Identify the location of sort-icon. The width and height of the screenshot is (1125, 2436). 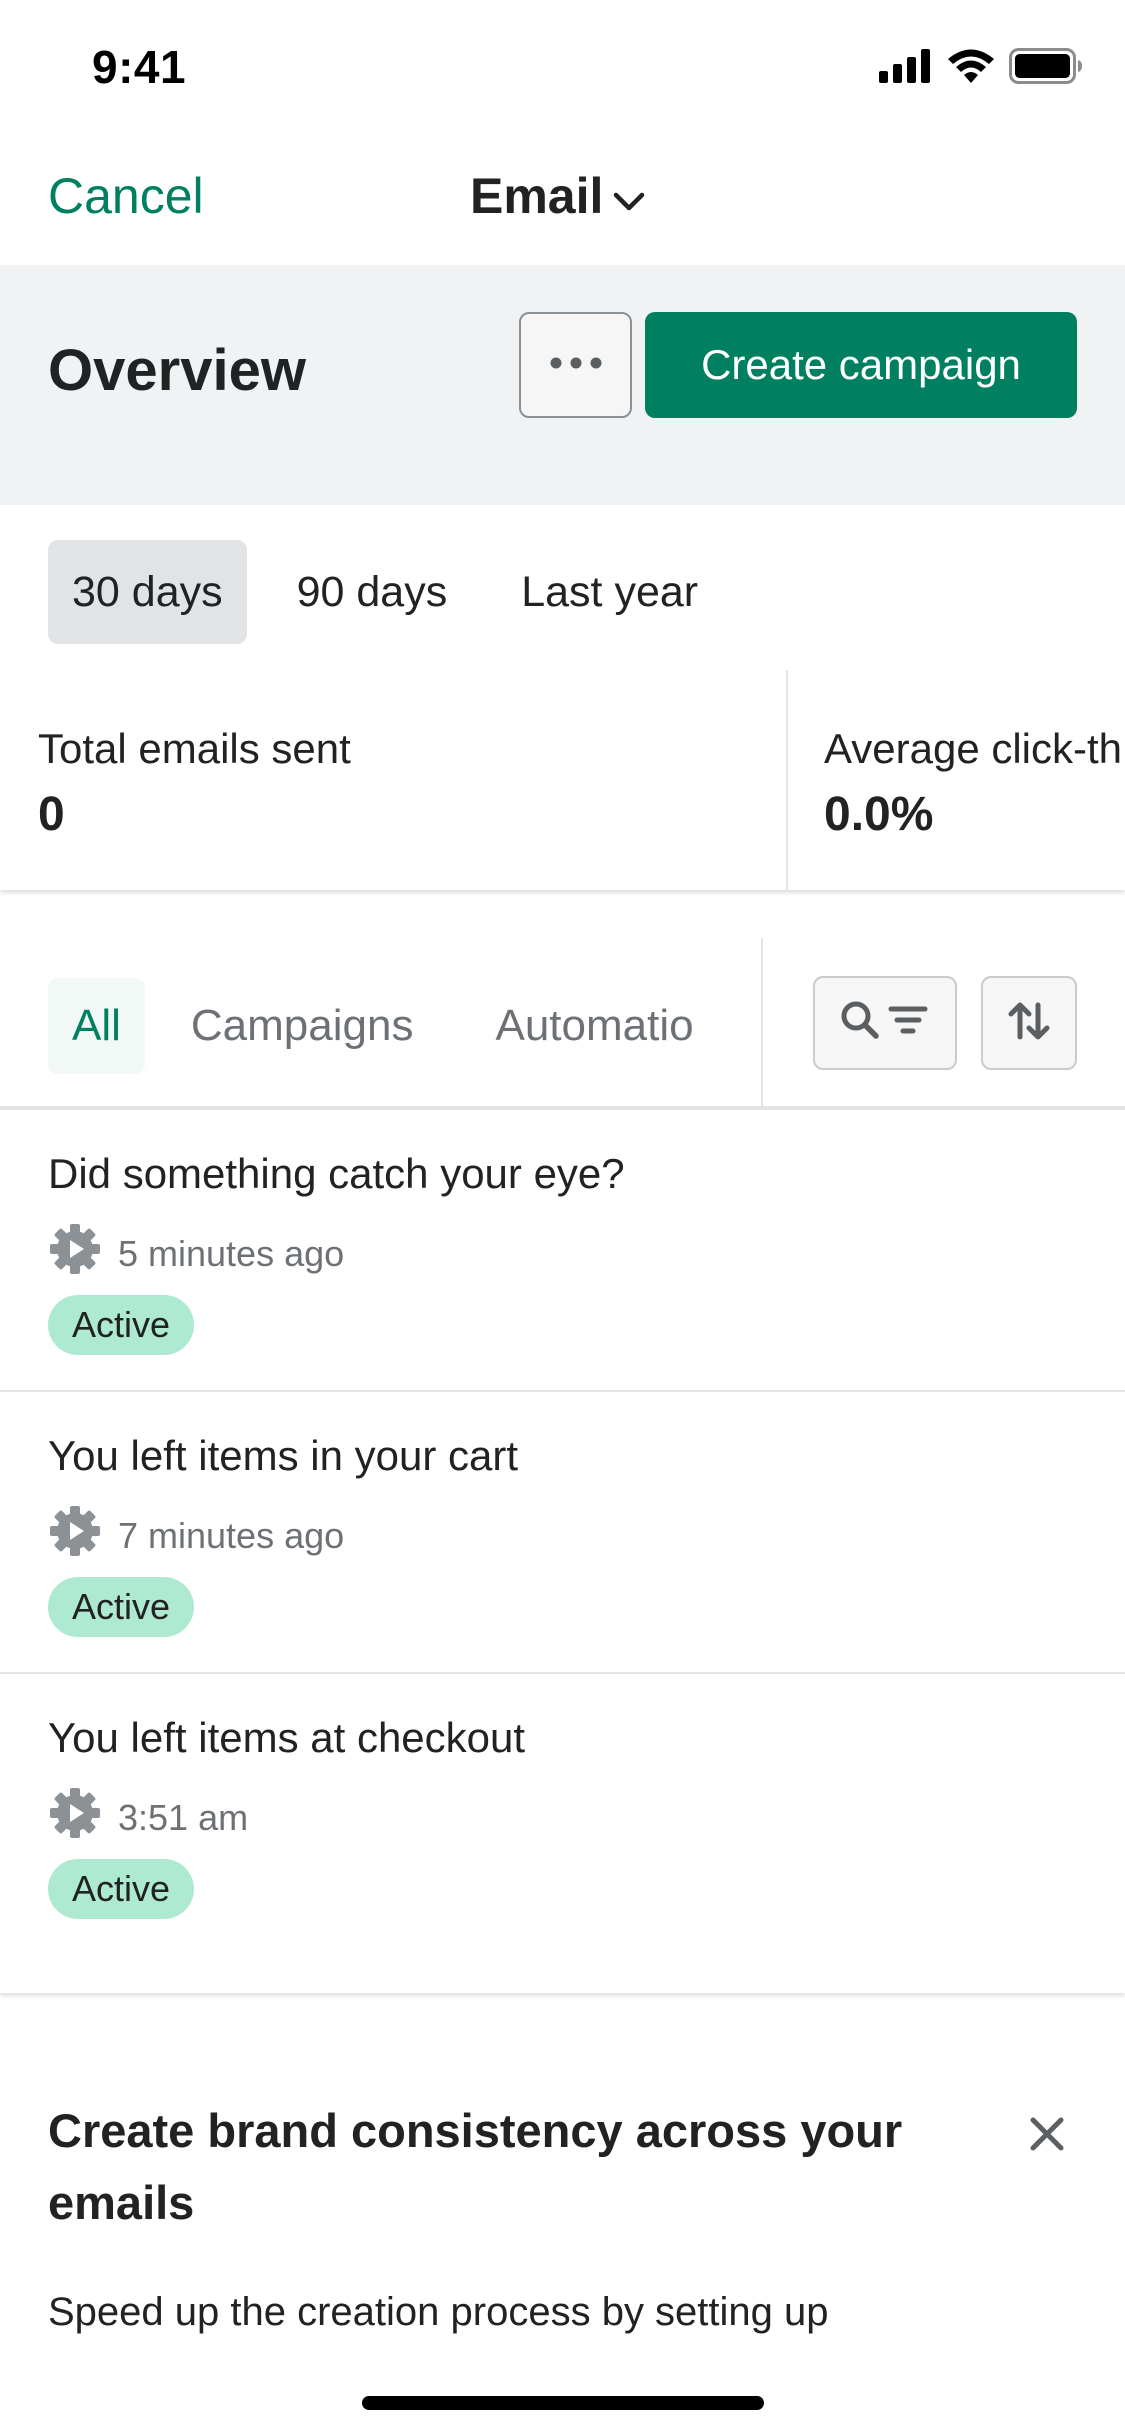
(1029, 1023).